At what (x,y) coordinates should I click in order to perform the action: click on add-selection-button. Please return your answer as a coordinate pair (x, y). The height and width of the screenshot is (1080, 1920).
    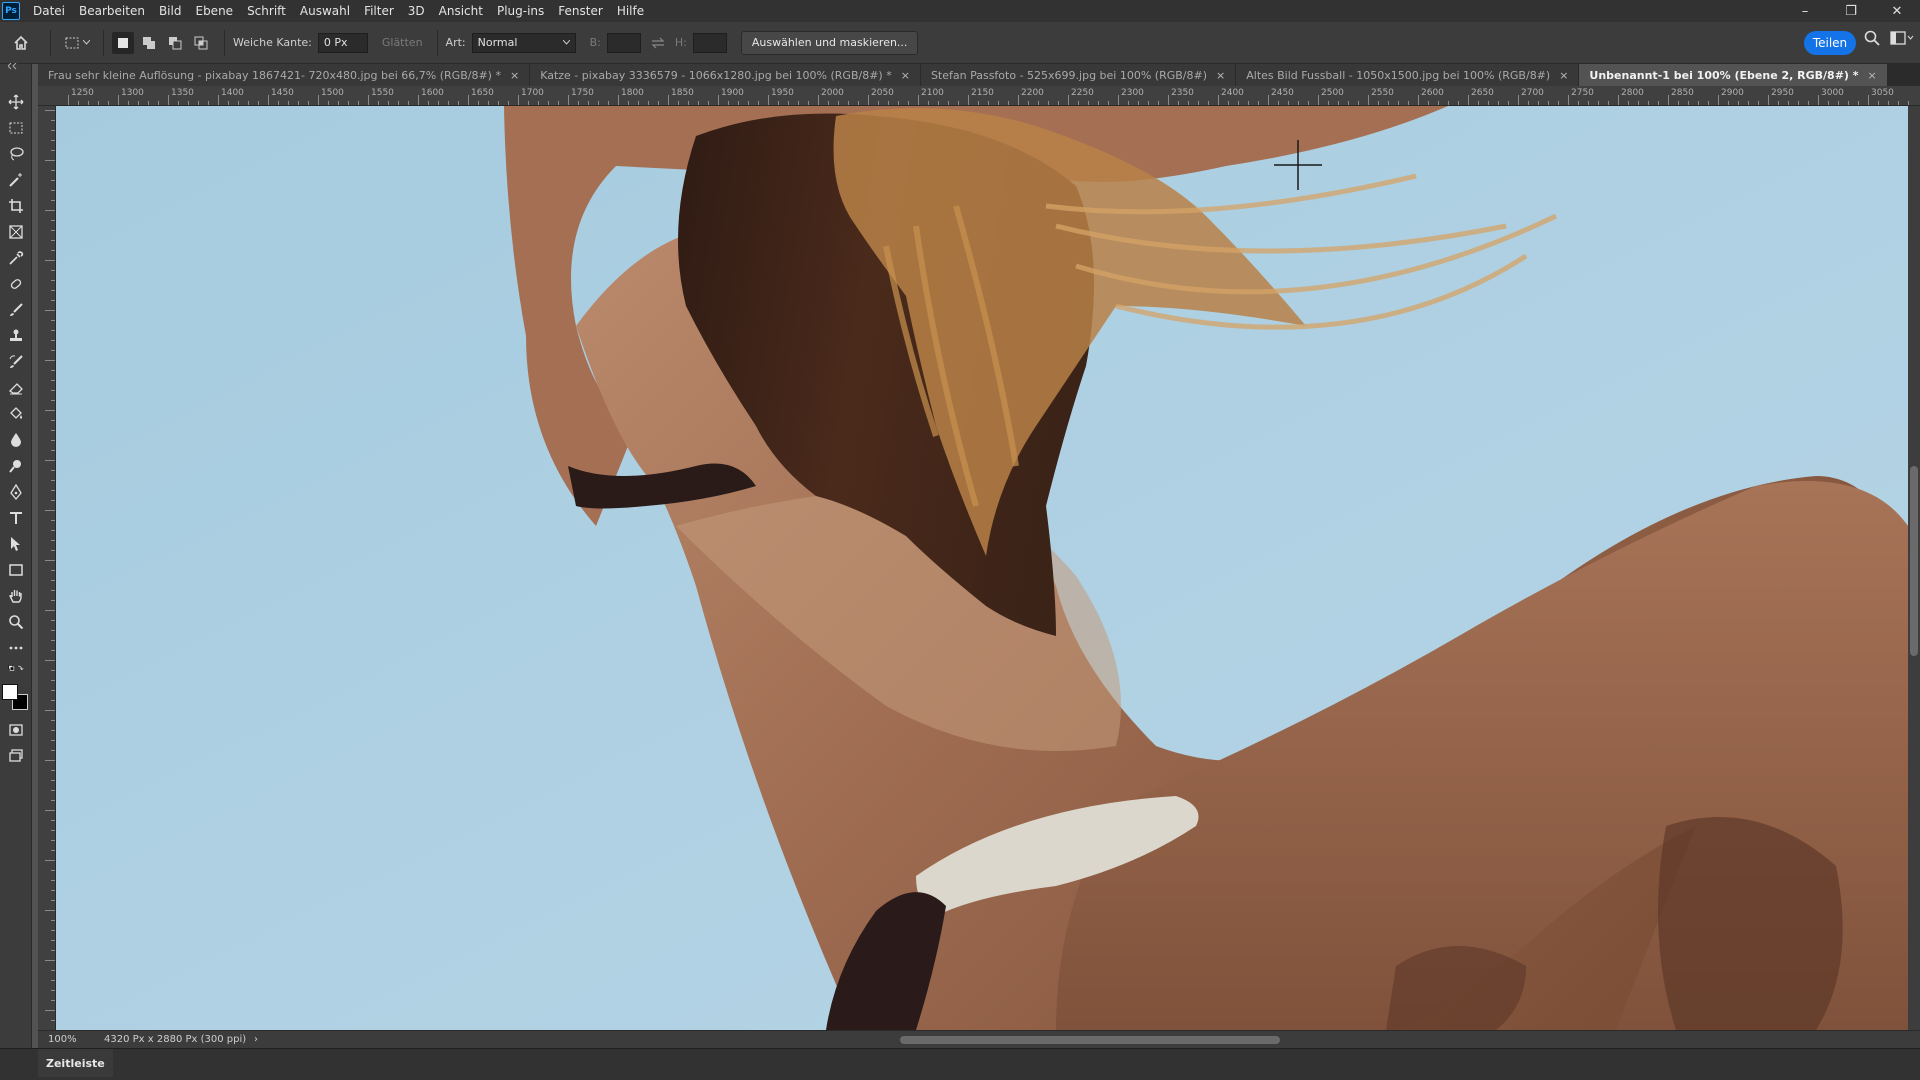
    Looking at the image, I should click on (149, 43).